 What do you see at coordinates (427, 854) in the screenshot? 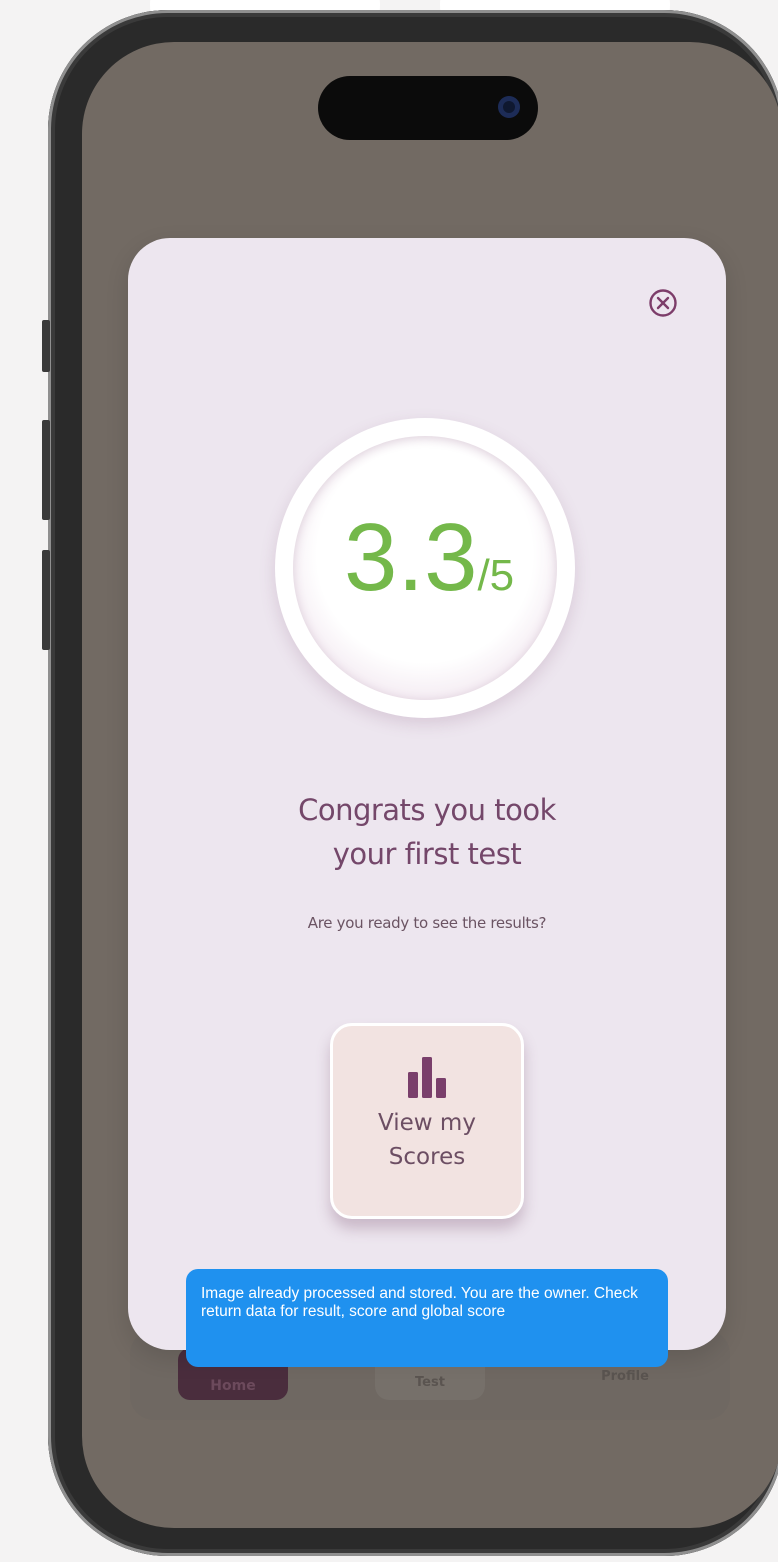
I see `congrats-title-line2: your first test` at bounding box center [427, 854].